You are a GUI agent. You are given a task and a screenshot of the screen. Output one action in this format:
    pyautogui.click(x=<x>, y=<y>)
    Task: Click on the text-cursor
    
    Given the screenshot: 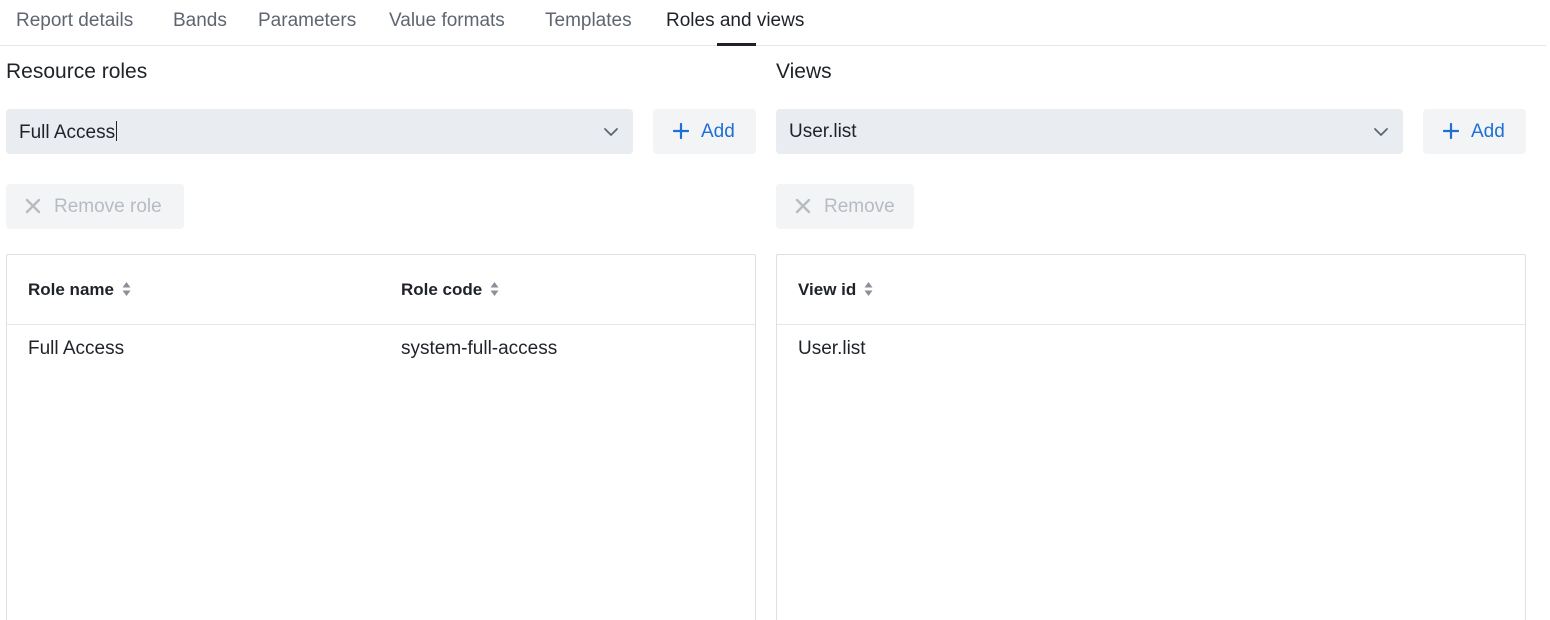 What is the action you would take?
    pyautogui.click(x=117, y=131)
    